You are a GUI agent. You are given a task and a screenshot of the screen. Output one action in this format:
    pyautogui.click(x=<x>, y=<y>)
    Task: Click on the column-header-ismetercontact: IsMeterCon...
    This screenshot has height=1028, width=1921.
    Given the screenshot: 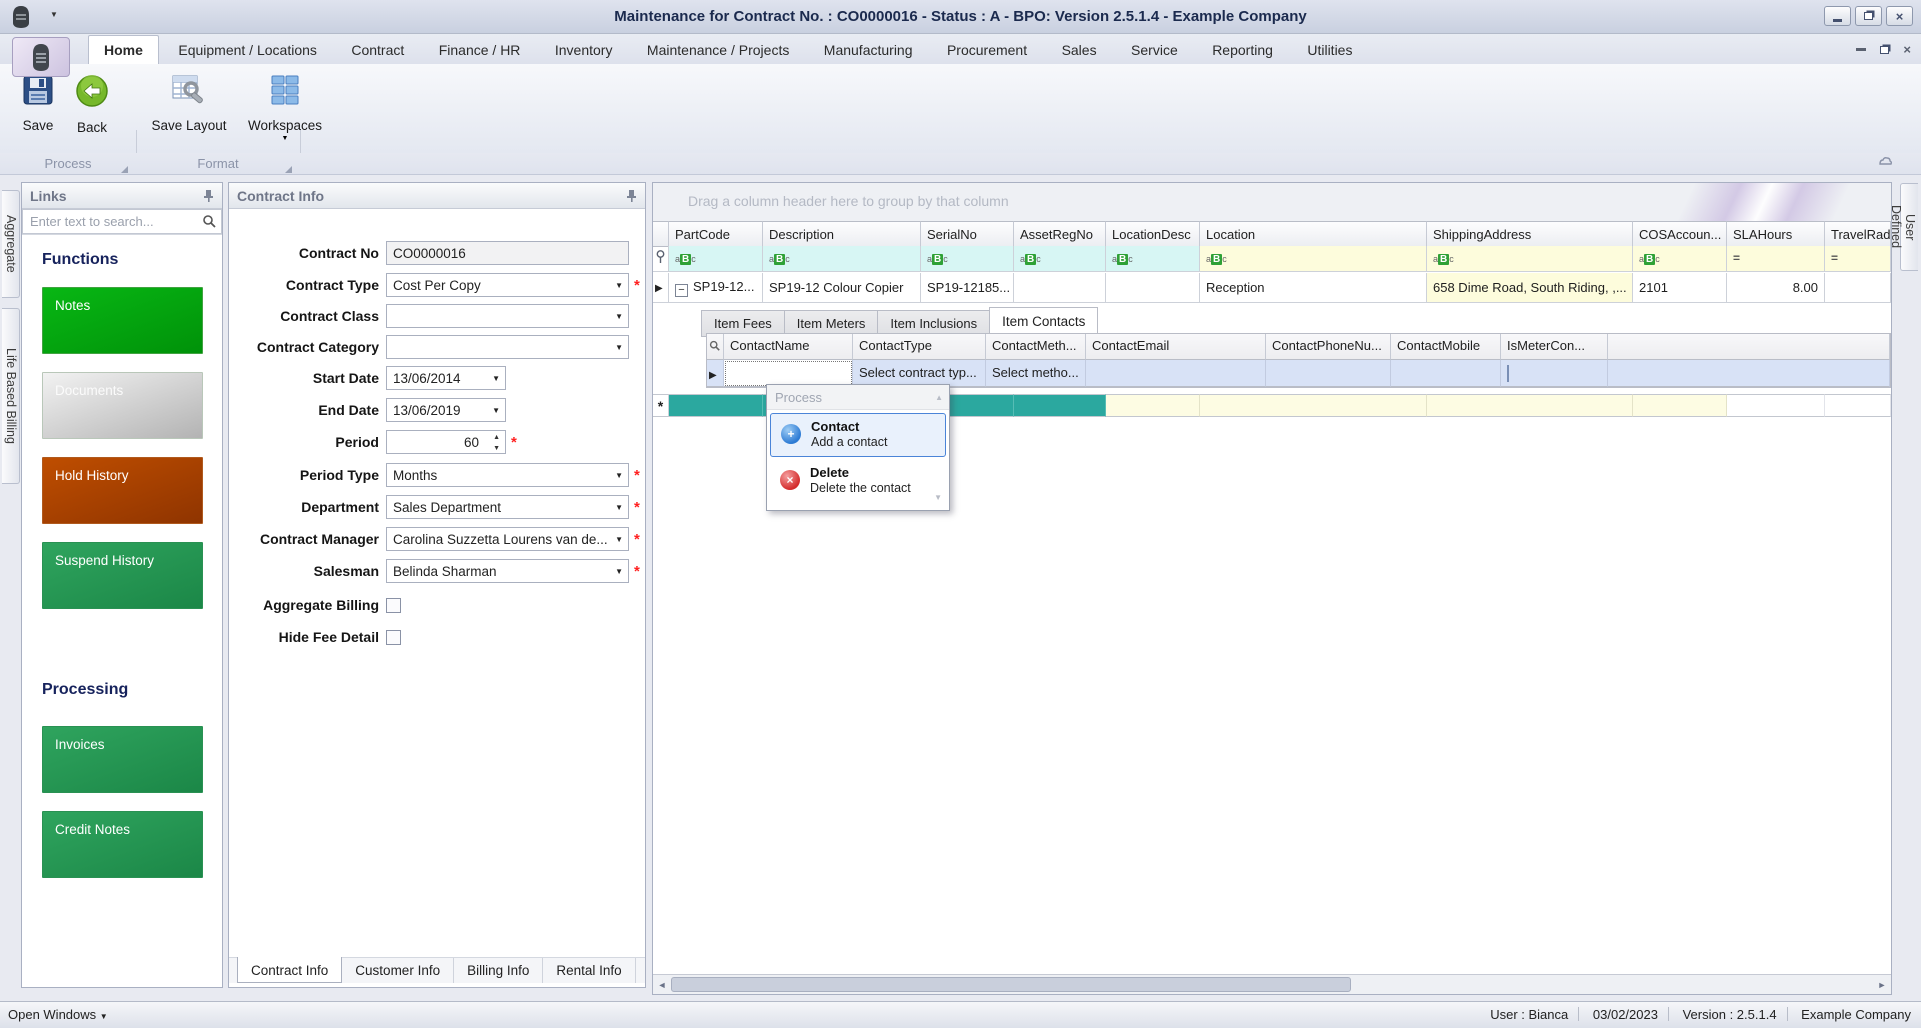 What is the action you would take?
    pyautogui.click(x=1554, y=347)
    